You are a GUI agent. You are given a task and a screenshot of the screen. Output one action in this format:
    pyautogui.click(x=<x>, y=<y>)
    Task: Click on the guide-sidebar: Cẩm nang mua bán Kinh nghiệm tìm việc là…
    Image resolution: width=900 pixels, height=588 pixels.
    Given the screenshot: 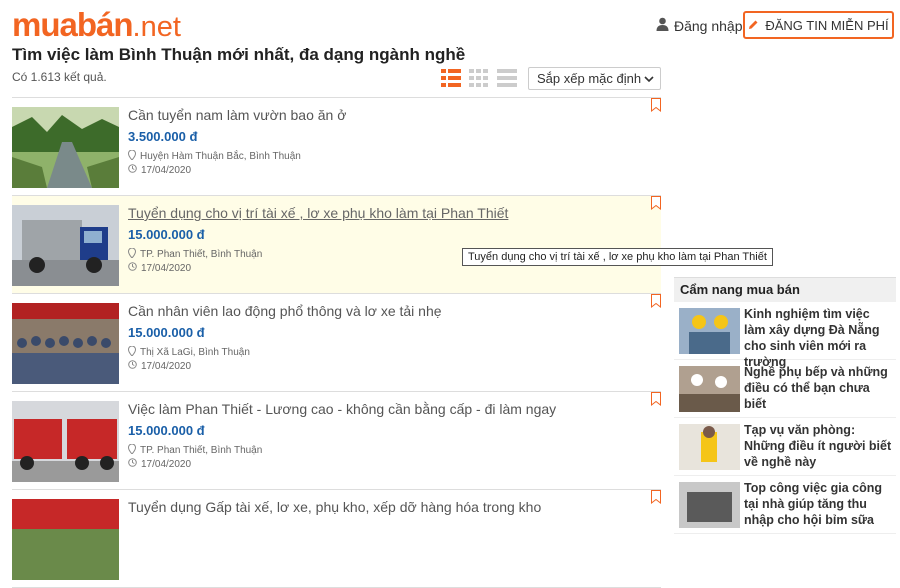 What is the action you would take?
    pyautogui.click(x=785, y=405)
    